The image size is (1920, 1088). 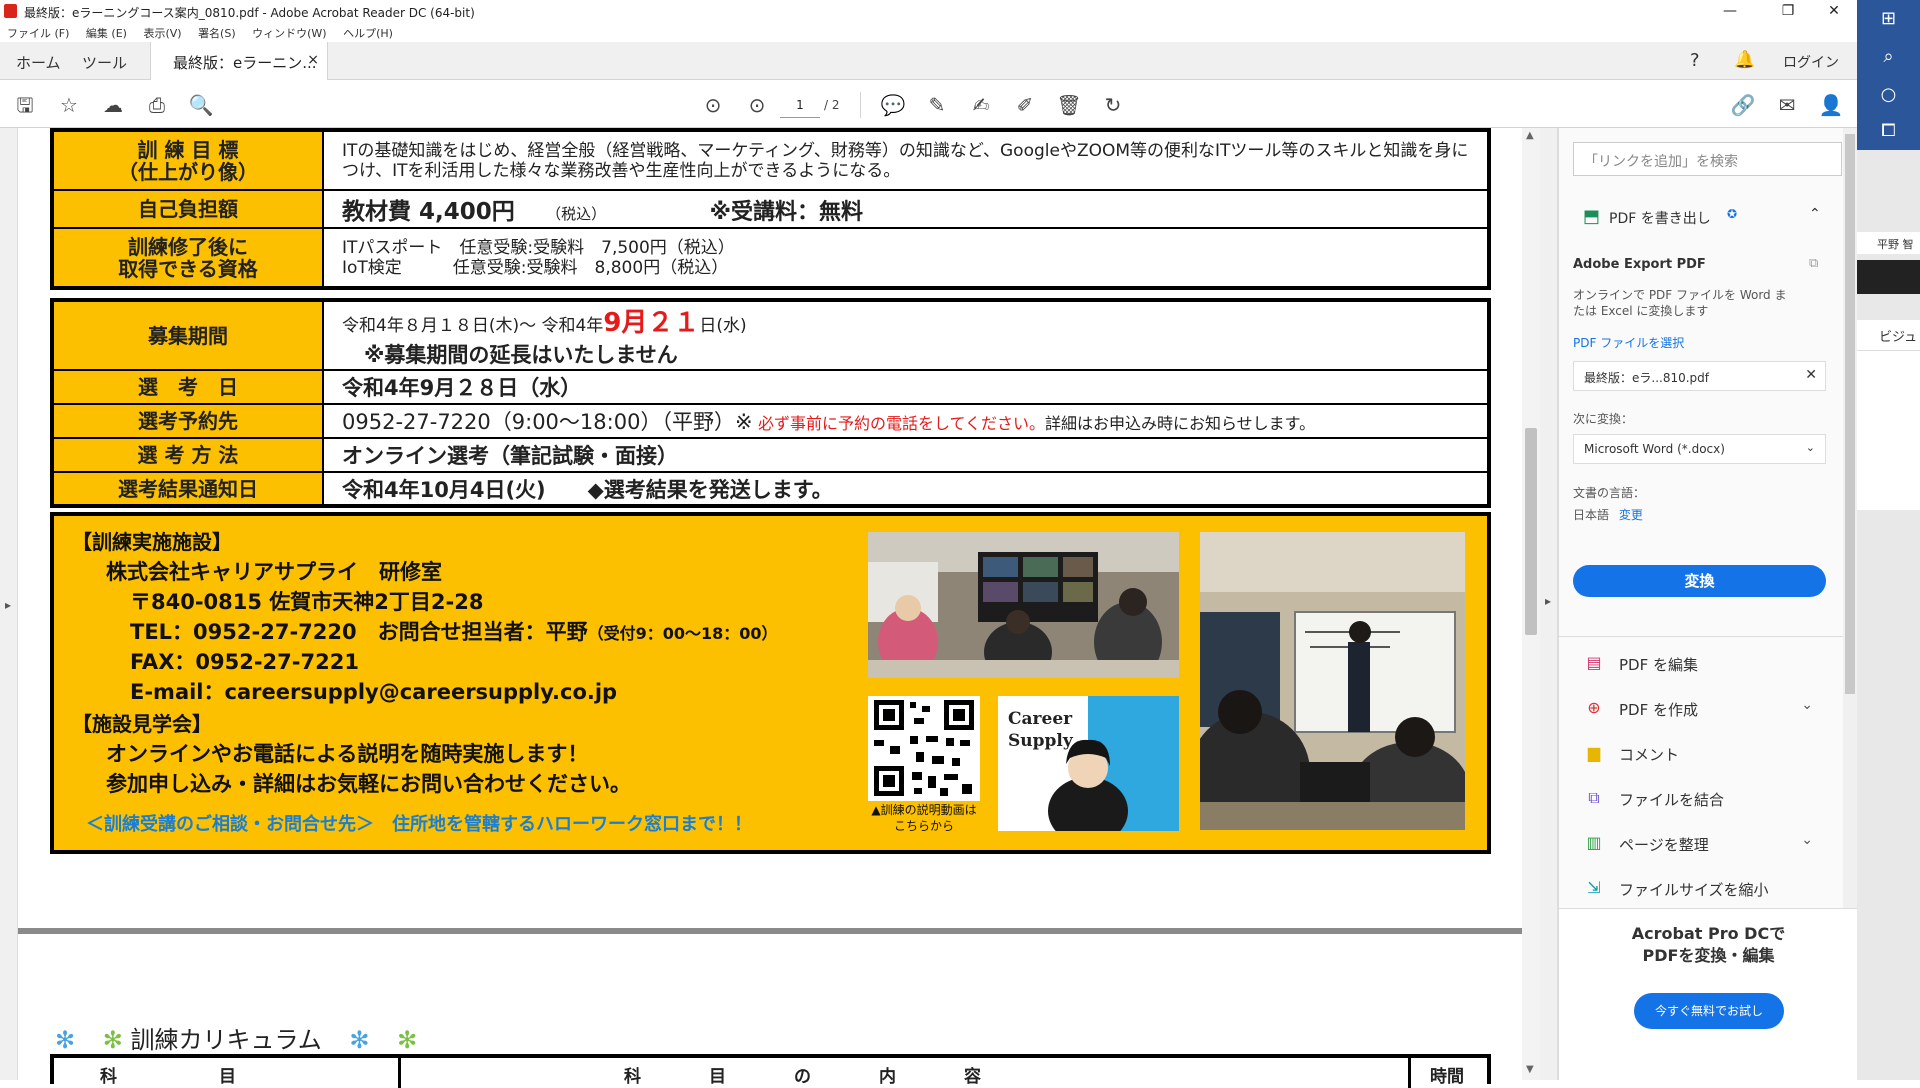 I want to click on self-pay-amount: 教材費 4,400円, so click(x=428, y=212).